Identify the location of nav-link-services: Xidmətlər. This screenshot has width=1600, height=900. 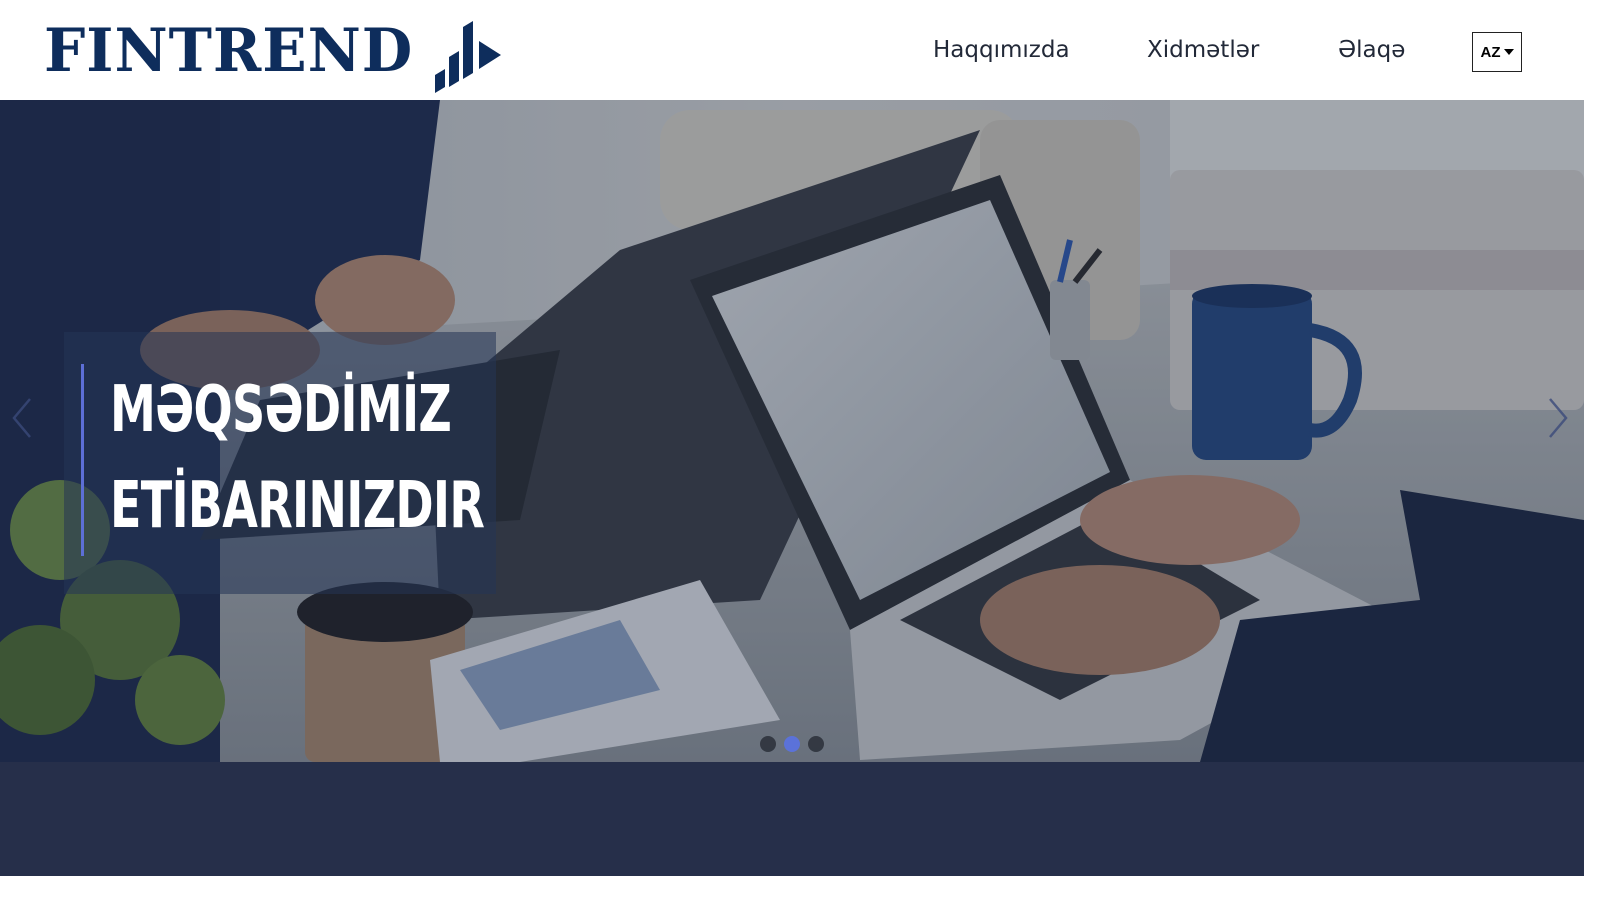
(1203, 50).